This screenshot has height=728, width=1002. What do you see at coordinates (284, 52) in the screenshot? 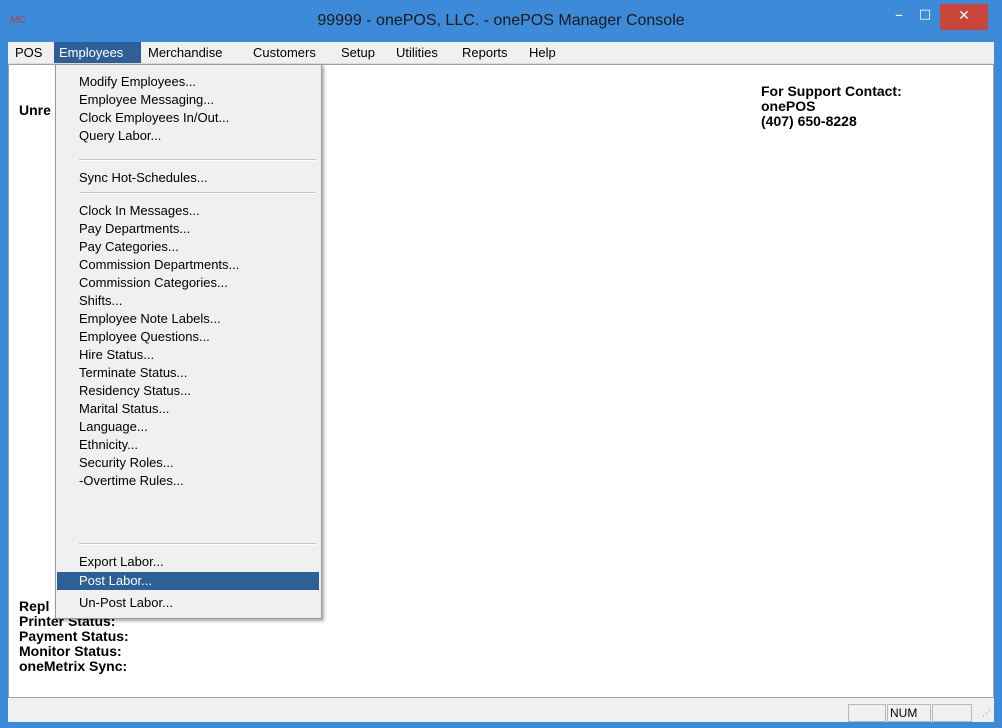
I see `menu-customers: Customers` at bounding box center [284, 52].